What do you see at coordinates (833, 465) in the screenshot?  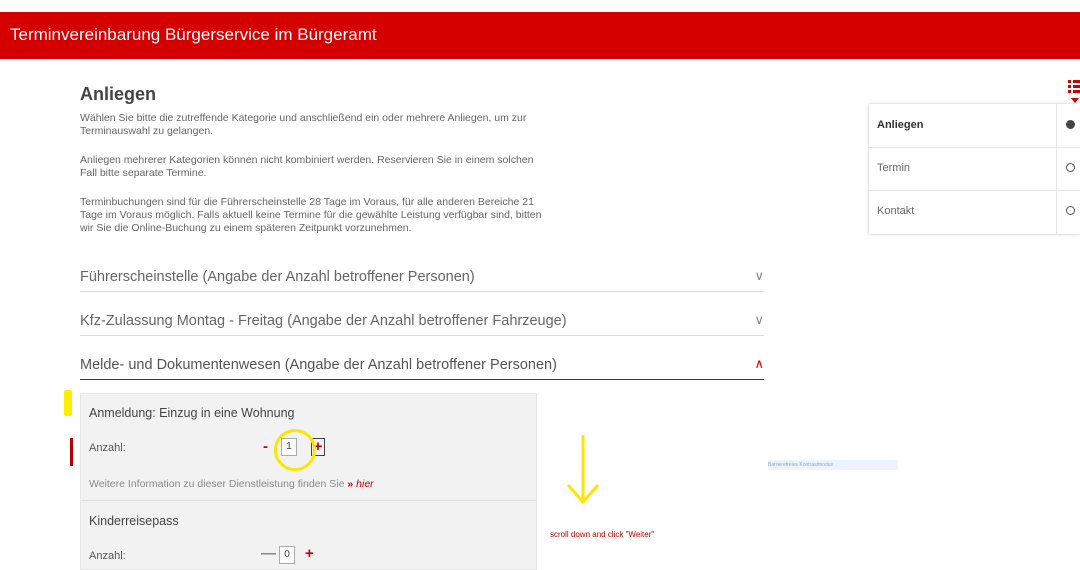 I see `faint-toggle: Barrierefreies Kontrastmodus` at bounding box center [833, 465].